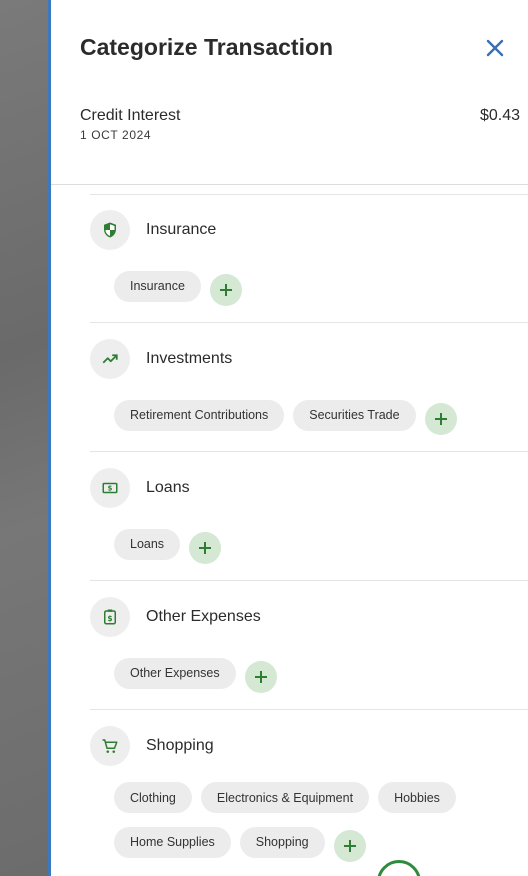  I want to click on shopping-cart-icon, so click(110, 746).